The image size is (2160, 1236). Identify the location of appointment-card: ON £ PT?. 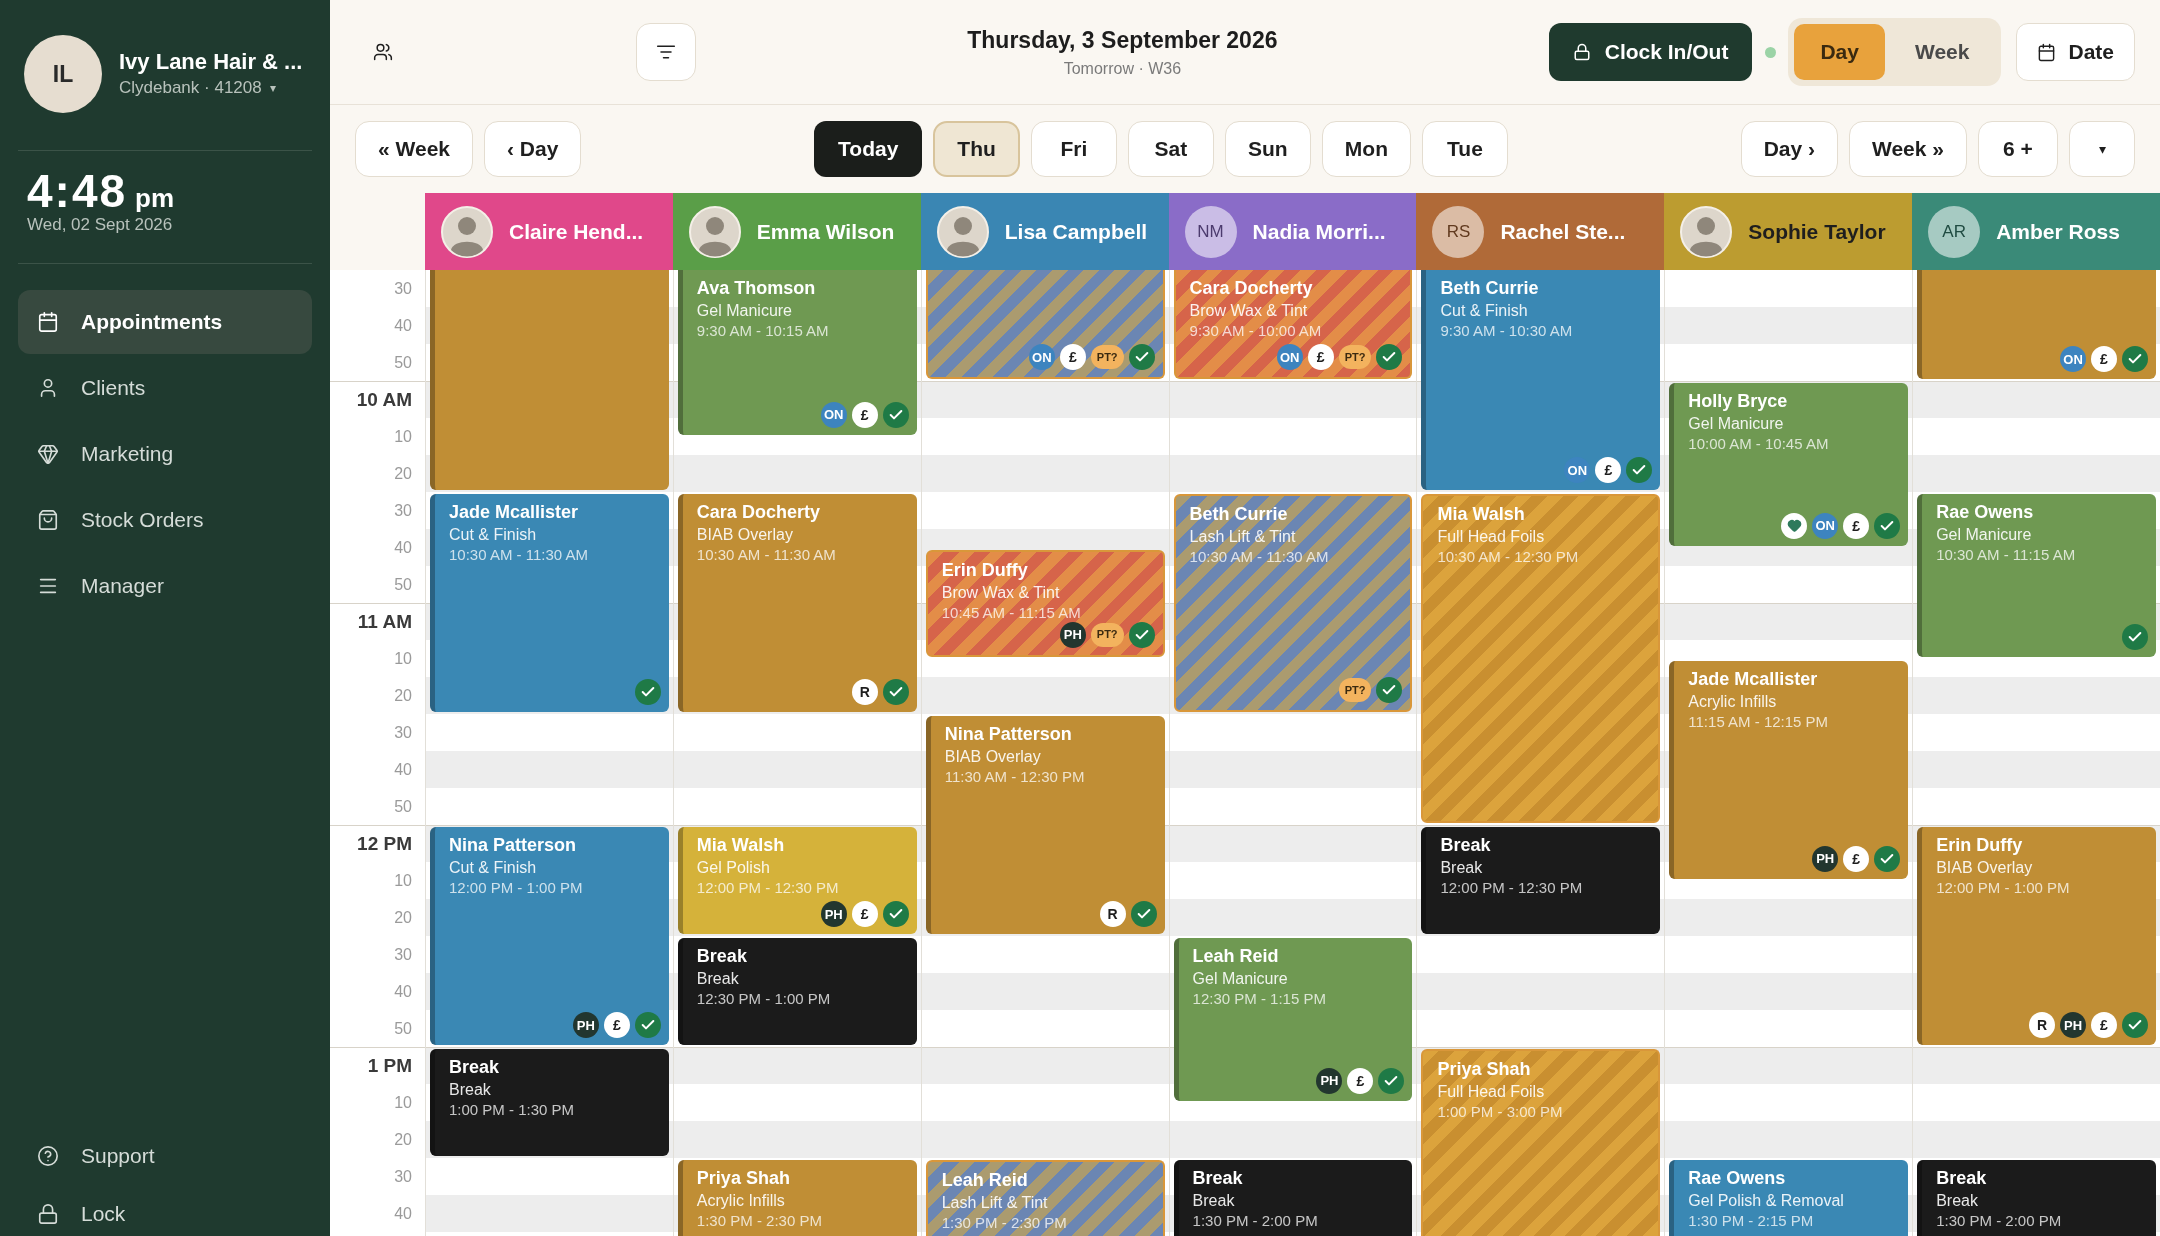
(1045, 324).